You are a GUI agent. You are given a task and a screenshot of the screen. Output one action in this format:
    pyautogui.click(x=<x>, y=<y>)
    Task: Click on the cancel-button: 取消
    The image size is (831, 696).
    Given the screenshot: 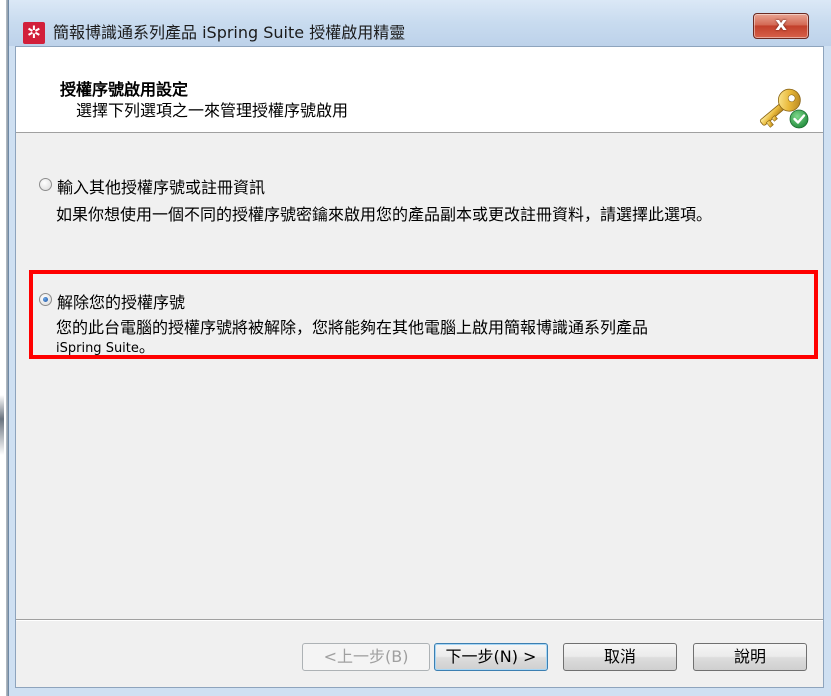 What is the action you would take?
    pyautogui.click(x=620, y=657)
    